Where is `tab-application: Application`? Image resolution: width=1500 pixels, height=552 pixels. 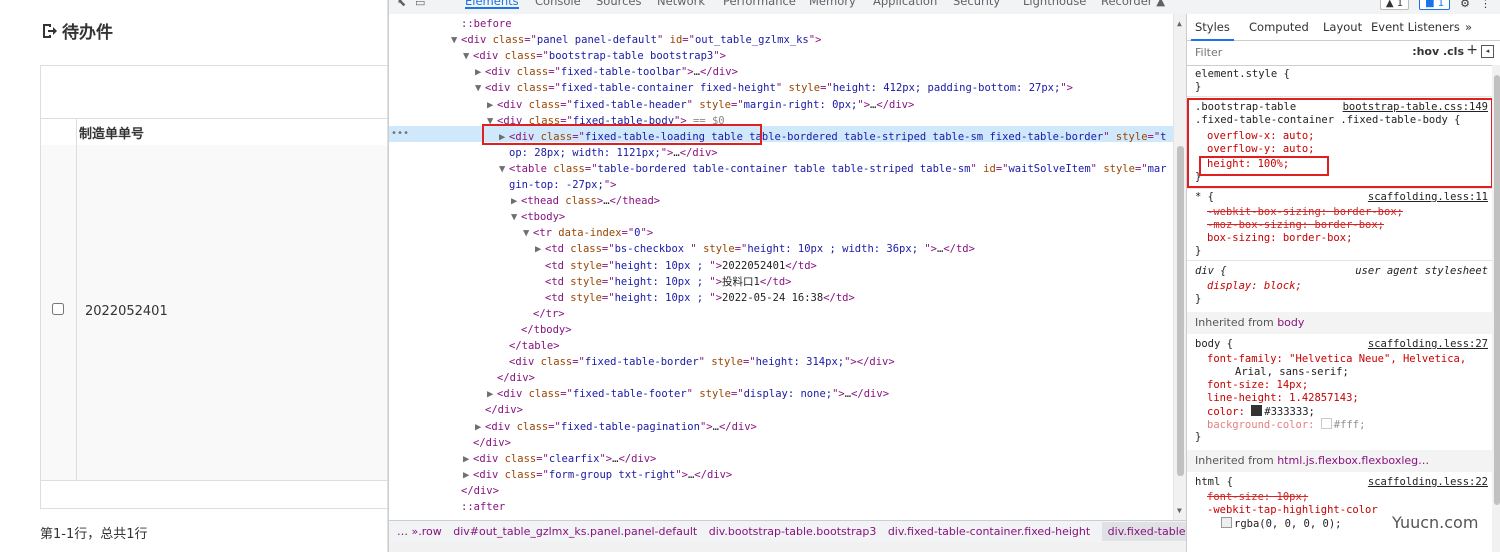 tab-application: Application is located at coordinates (905, 4).